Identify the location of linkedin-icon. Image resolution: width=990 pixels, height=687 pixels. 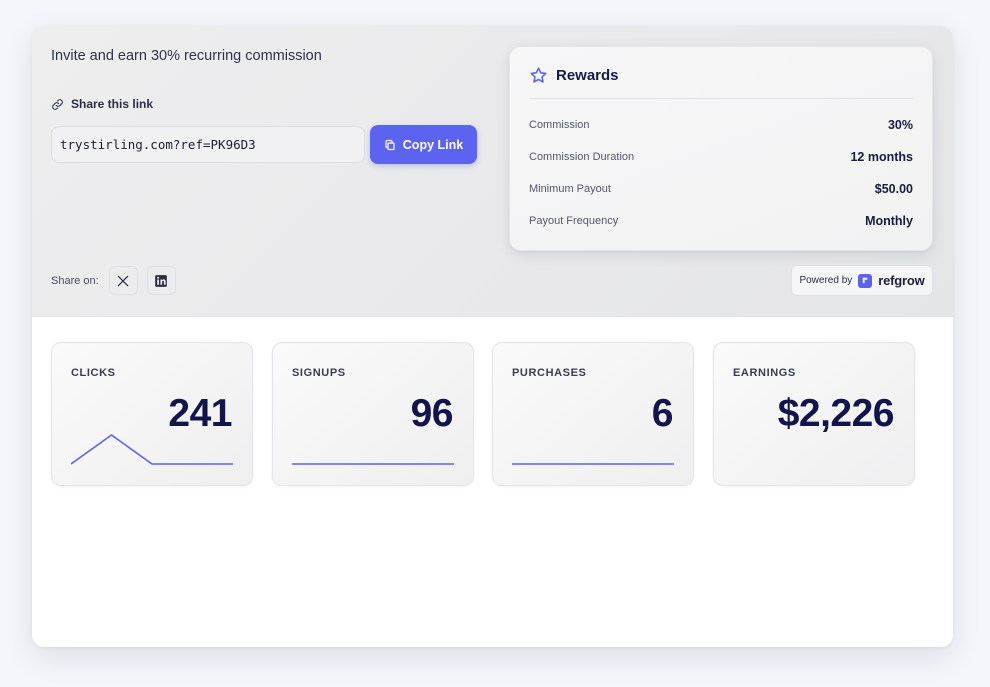
(161, 280).